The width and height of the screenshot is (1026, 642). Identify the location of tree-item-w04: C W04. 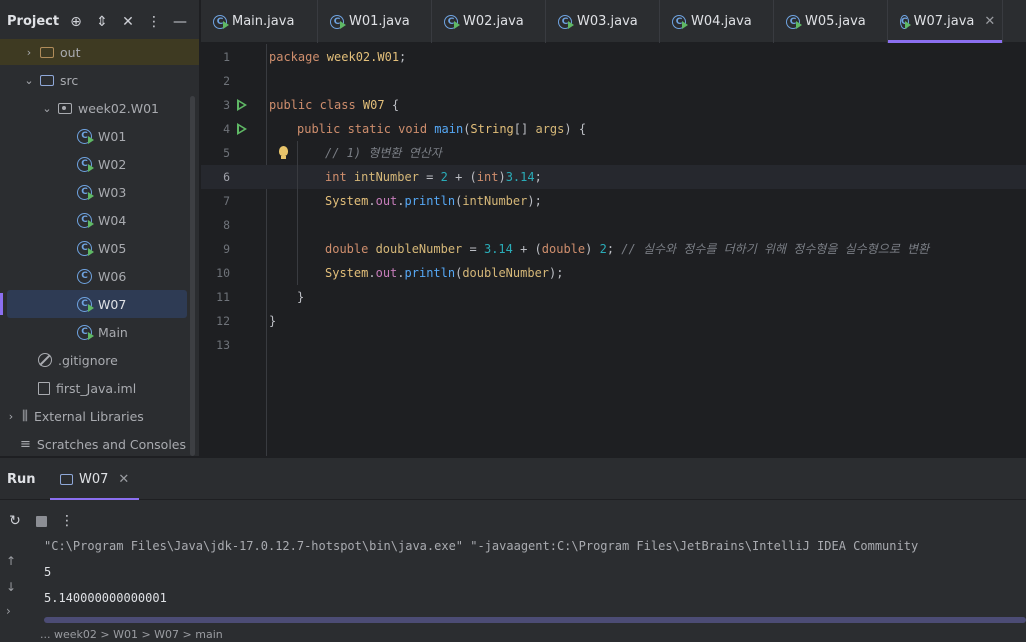
(95, 220).